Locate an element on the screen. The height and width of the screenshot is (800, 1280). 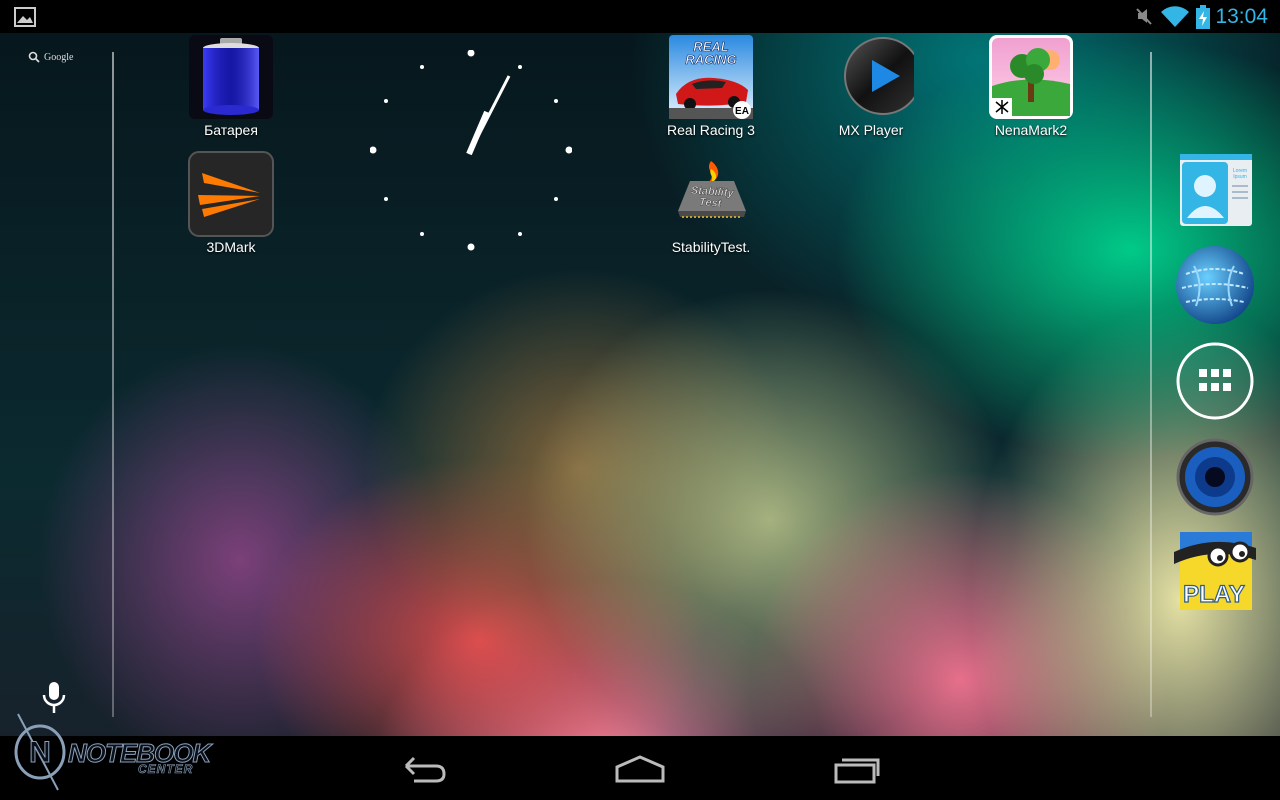
mx-player-icon is located at coordinates (875, 77).